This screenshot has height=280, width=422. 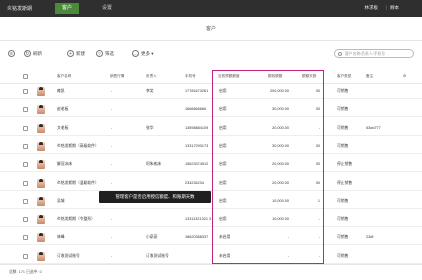 What do you see at coordinates (25, 272) in the screenshot?
I see `pagination-info: 总数: 171 已选中: 0` at bounding box center [25, 272].